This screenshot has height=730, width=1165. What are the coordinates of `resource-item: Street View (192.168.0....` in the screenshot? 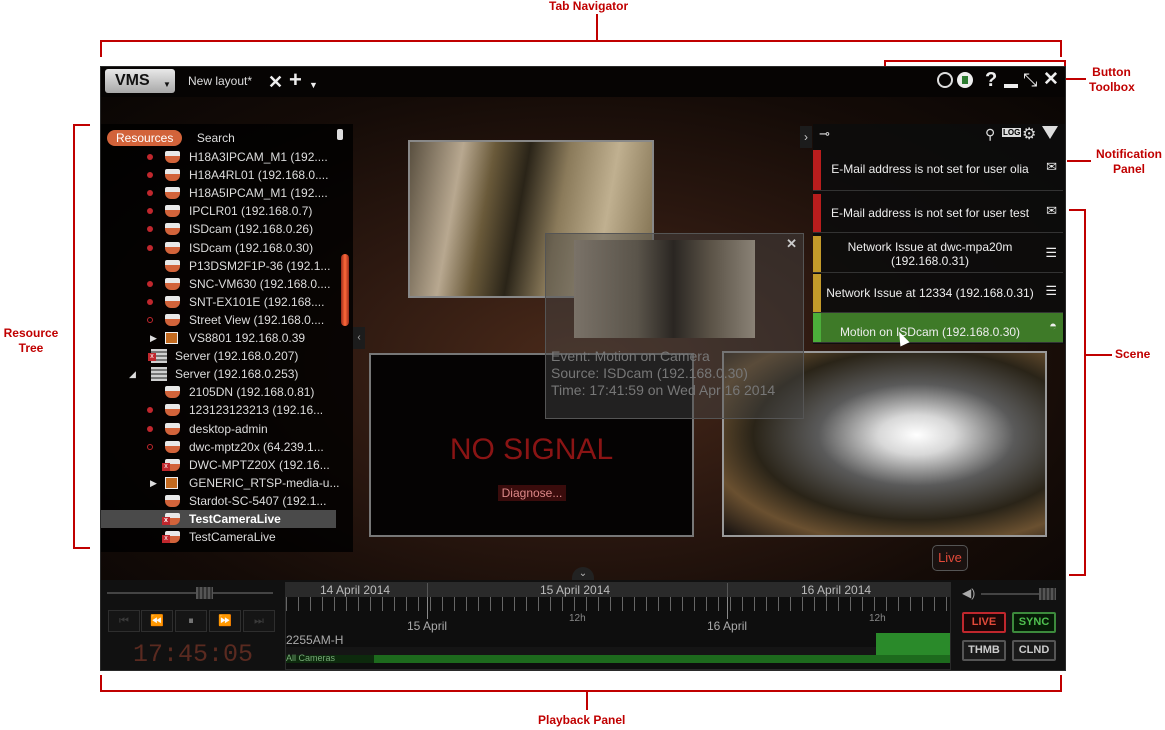 It's located at (218, 320).